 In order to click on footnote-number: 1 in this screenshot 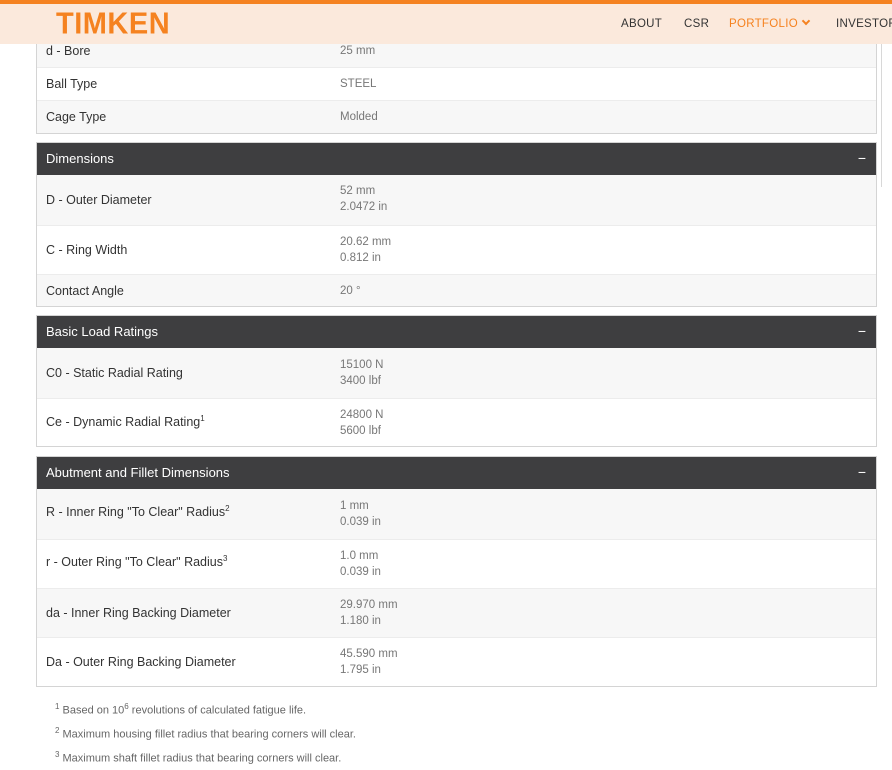, I will do `click(57, 706)`.